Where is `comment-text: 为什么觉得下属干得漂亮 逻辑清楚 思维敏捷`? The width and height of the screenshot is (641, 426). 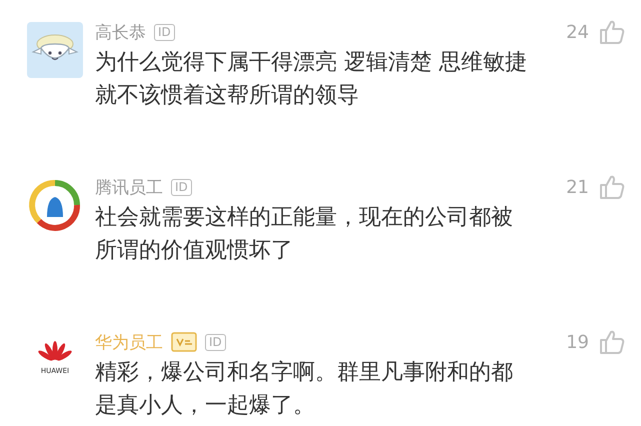
comment-text: 为什么觉得下属干得漂亮 逻辑清楚 思维敏捷 is located at coordinates (311, 63).